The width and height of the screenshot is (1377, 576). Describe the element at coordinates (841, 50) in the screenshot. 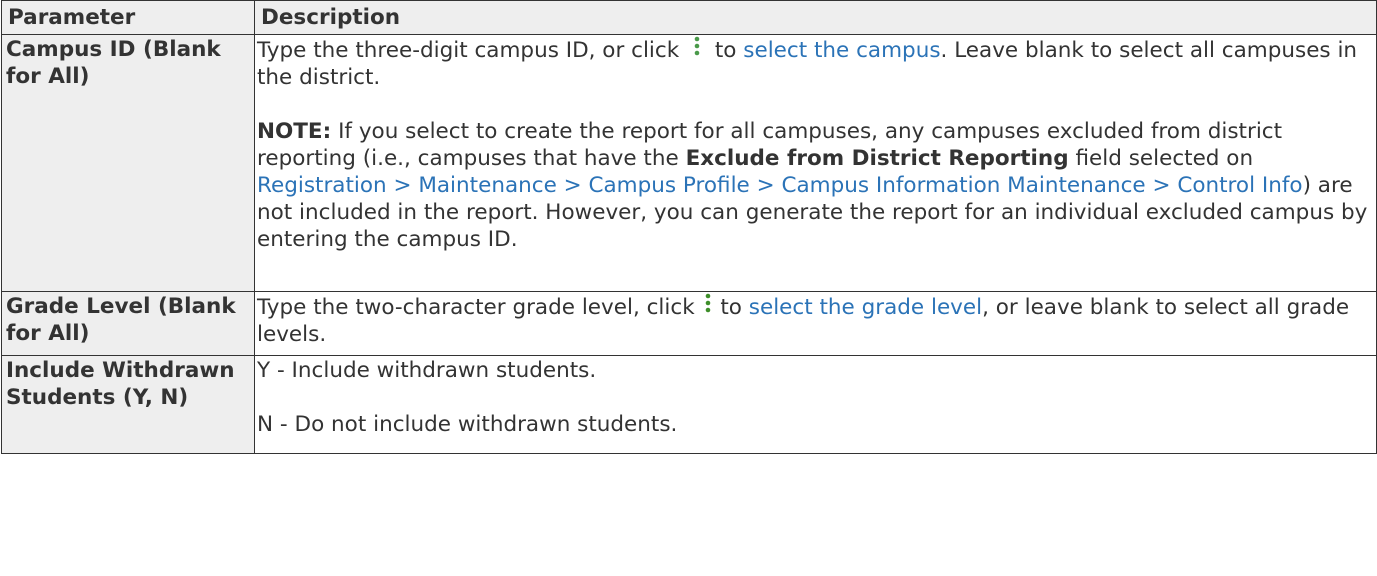

I see `select-campus-link: select the campus` at that location.